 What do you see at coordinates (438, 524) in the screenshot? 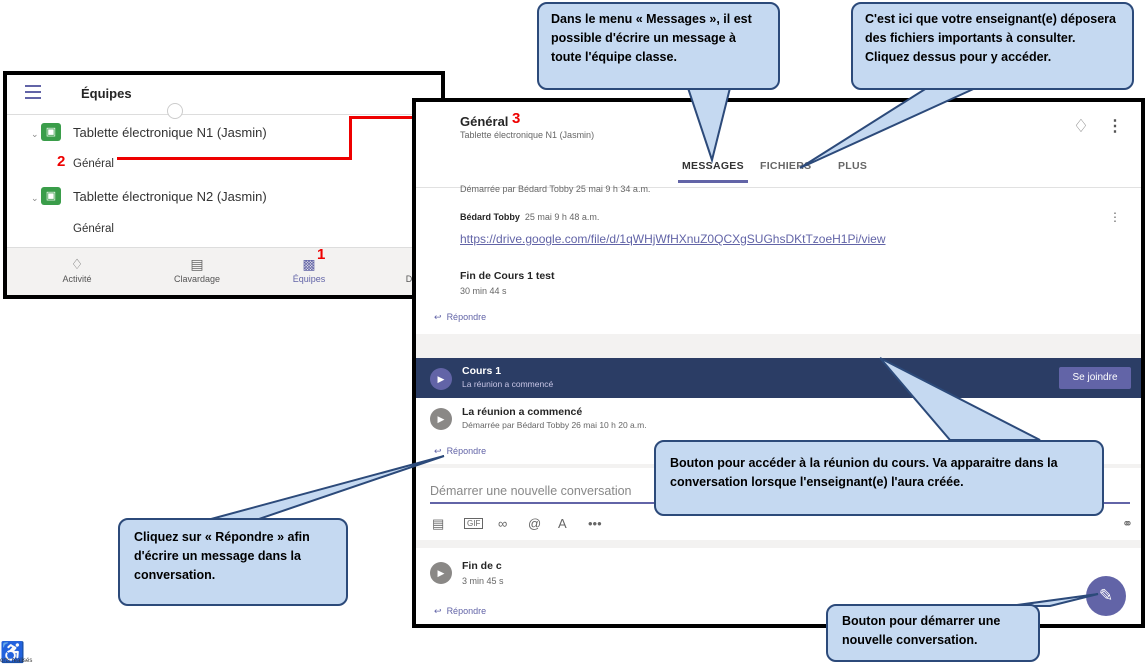
I see `image-icon: ▤` at bounding box center [438, 524].